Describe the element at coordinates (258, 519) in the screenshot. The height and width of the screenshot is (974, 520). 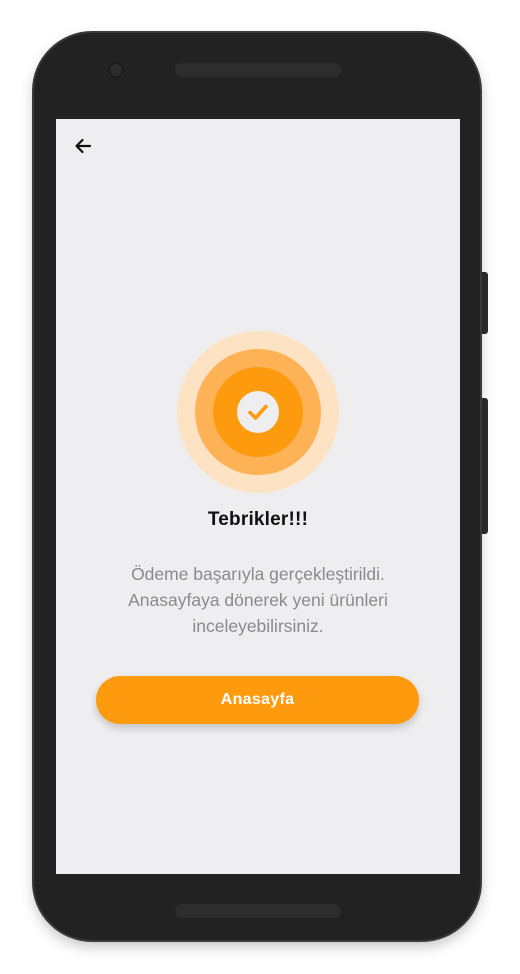
I see `success-title: Tebrikler!!!` at that location.